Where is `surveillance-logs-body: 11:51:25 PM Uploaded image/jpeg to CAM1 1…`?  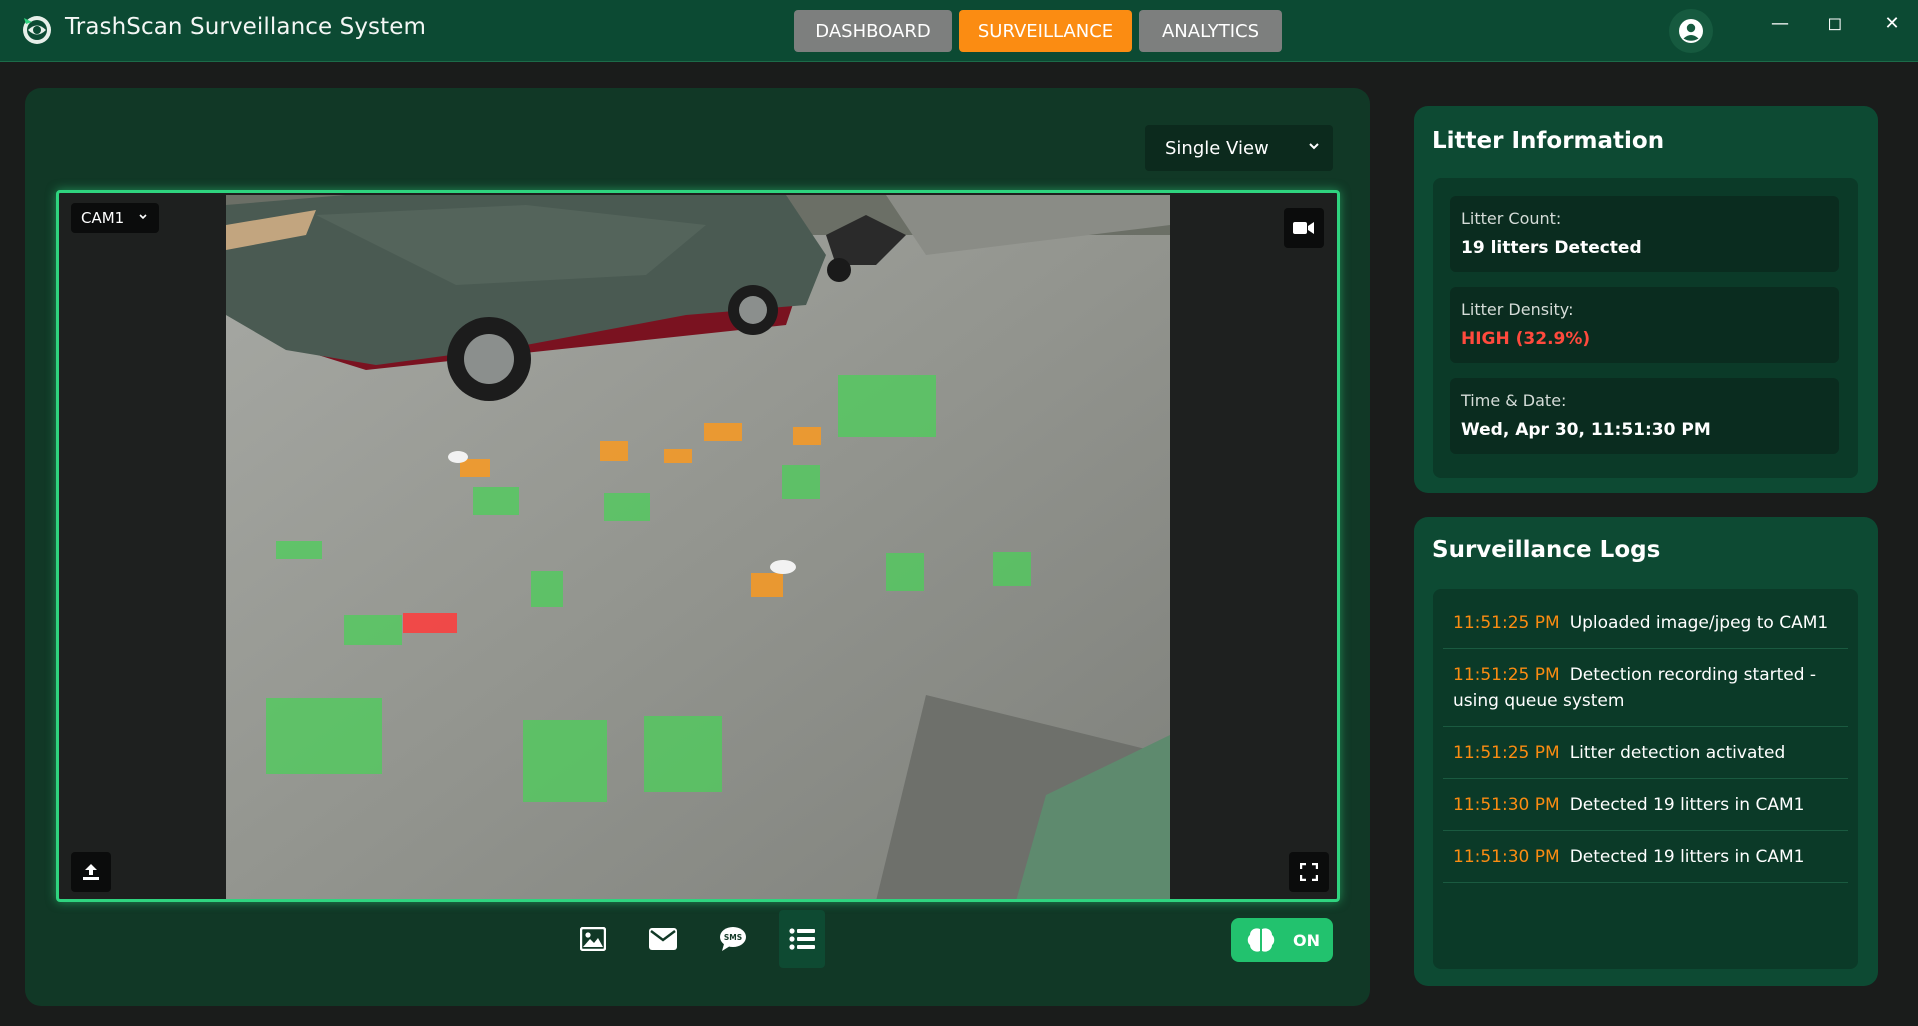
surveillance-logs-body: 11:51:25 PM Uploaded image/jpeg to CAM1 1… is located at coordinates (1645, 779).